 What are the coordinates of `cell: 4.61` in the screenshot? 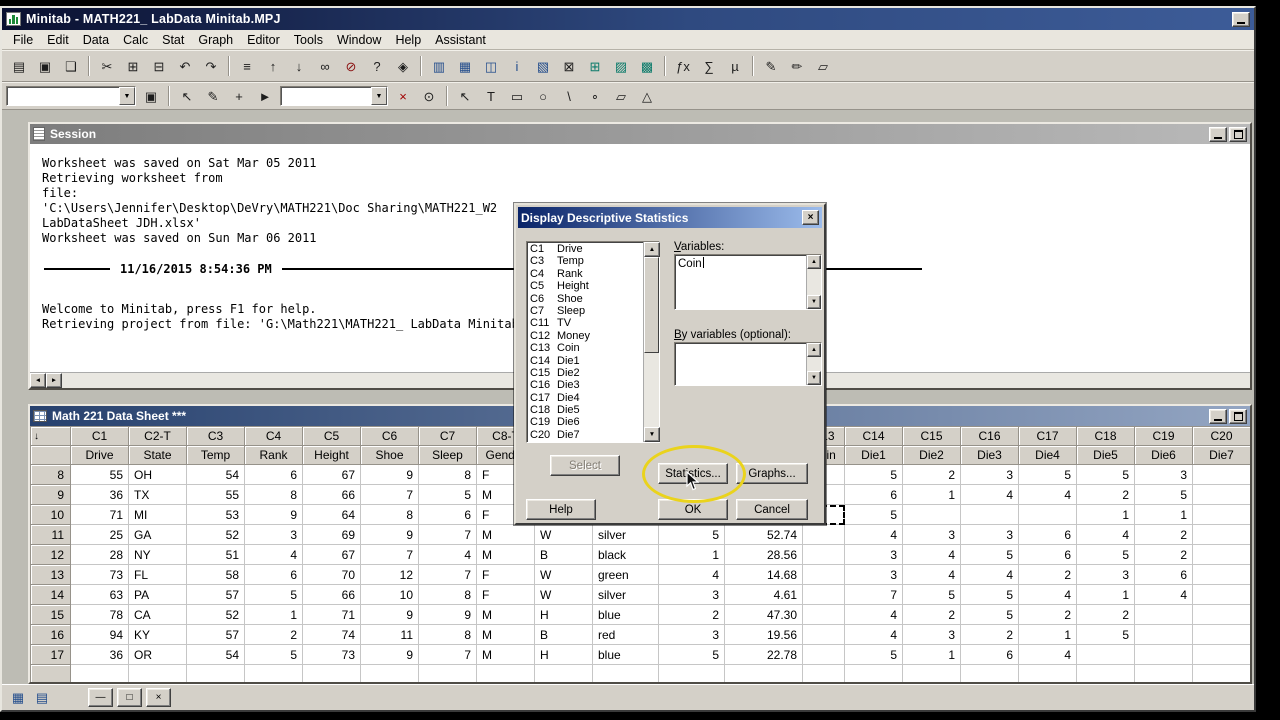 It's located at (763, 594).